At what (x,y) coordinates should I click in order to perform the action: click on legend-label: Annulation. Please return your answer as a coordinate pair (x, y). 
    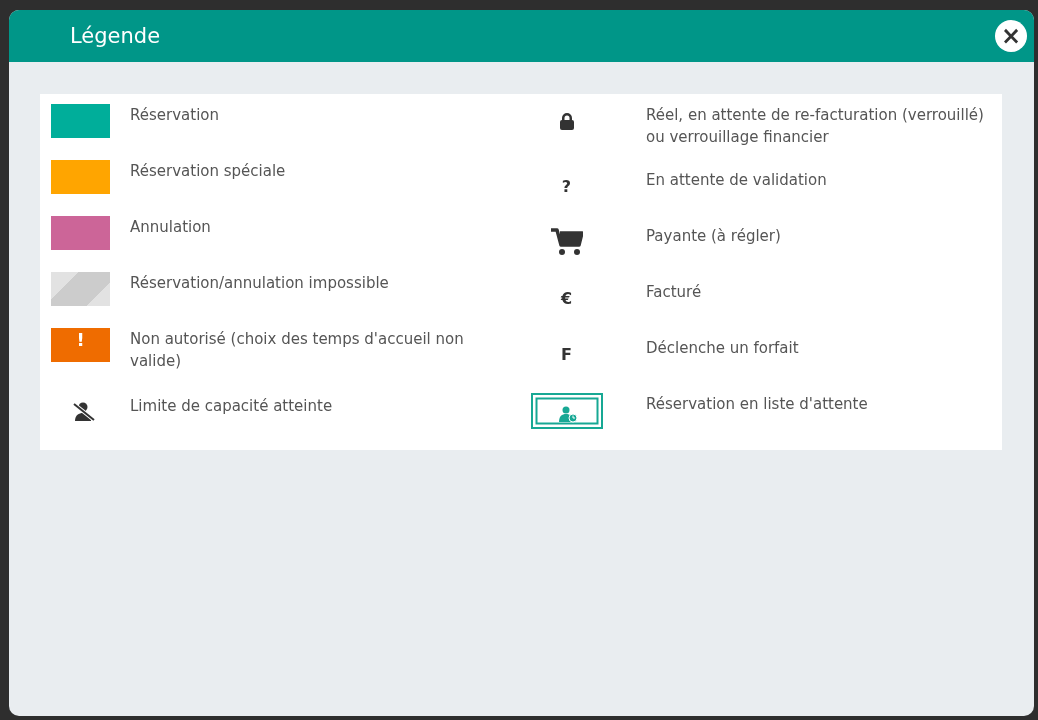
    Looking at the image, I should click on (170, 227).